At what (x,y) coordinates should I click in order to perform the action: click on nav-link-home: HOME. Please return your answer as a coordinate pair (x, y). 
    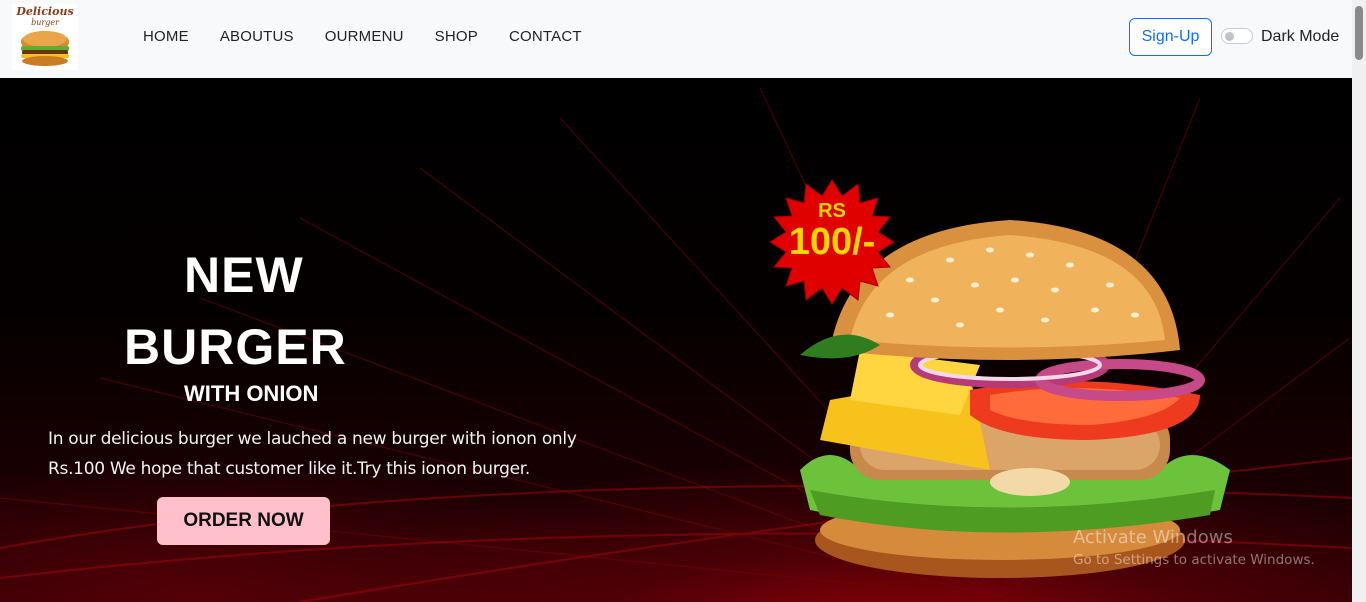
    Looking at the image, I should click on (166, 36).